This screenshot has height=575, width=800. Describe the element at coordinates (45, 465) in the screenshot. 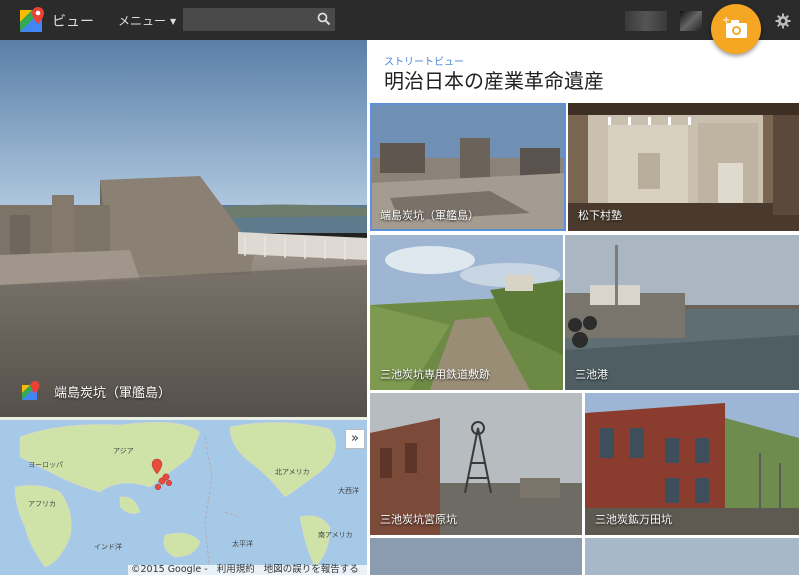

I see `map-label: ヨーロッパ` at that location.